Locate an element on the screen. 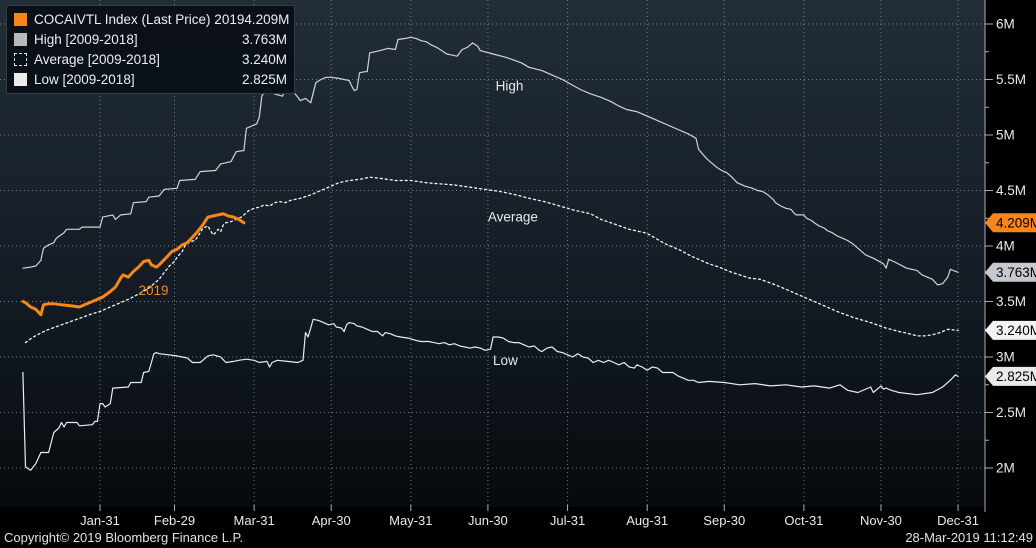 This screenshot has height=548, width=1036. legend-label-low: Low [2009-2018] is located at coordinates (84, 79).